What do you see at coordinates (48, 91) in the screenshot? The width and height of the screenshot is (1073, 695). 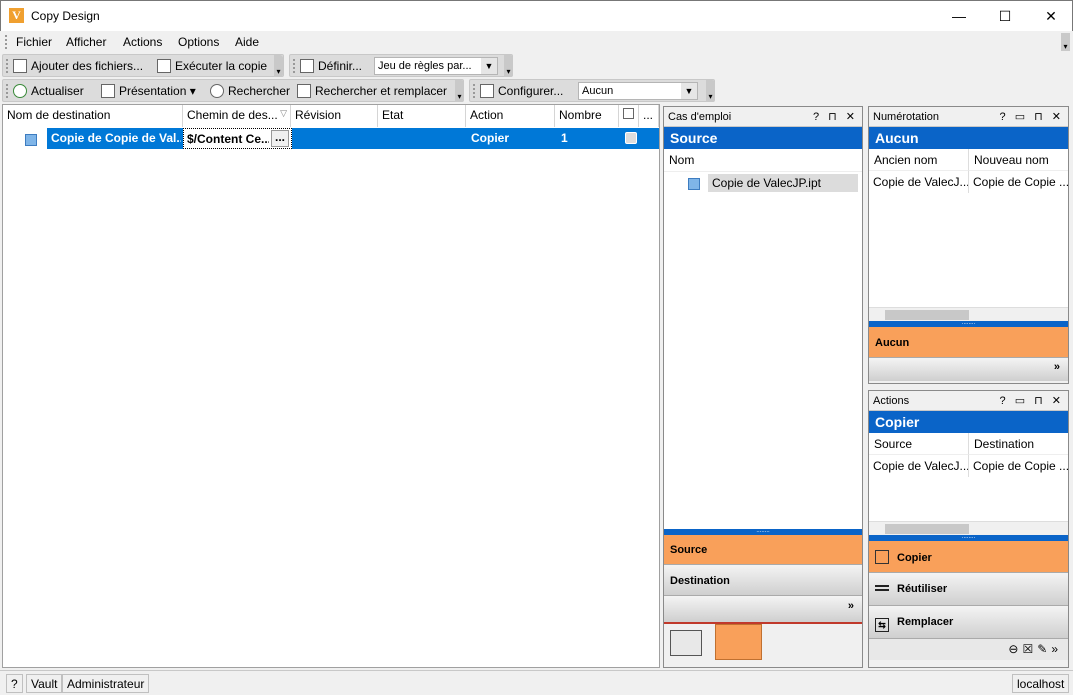 I see `refresh-button: Actualiser` at bounding box center [48, 91].